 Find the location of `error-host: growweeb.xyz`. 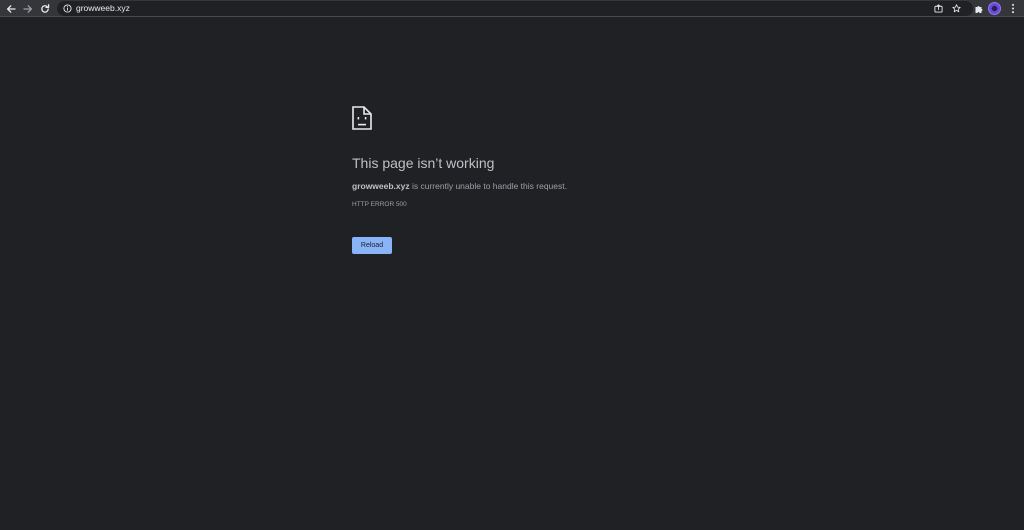

error-host: growweeb.xyz is located at coordinates (381, 186).